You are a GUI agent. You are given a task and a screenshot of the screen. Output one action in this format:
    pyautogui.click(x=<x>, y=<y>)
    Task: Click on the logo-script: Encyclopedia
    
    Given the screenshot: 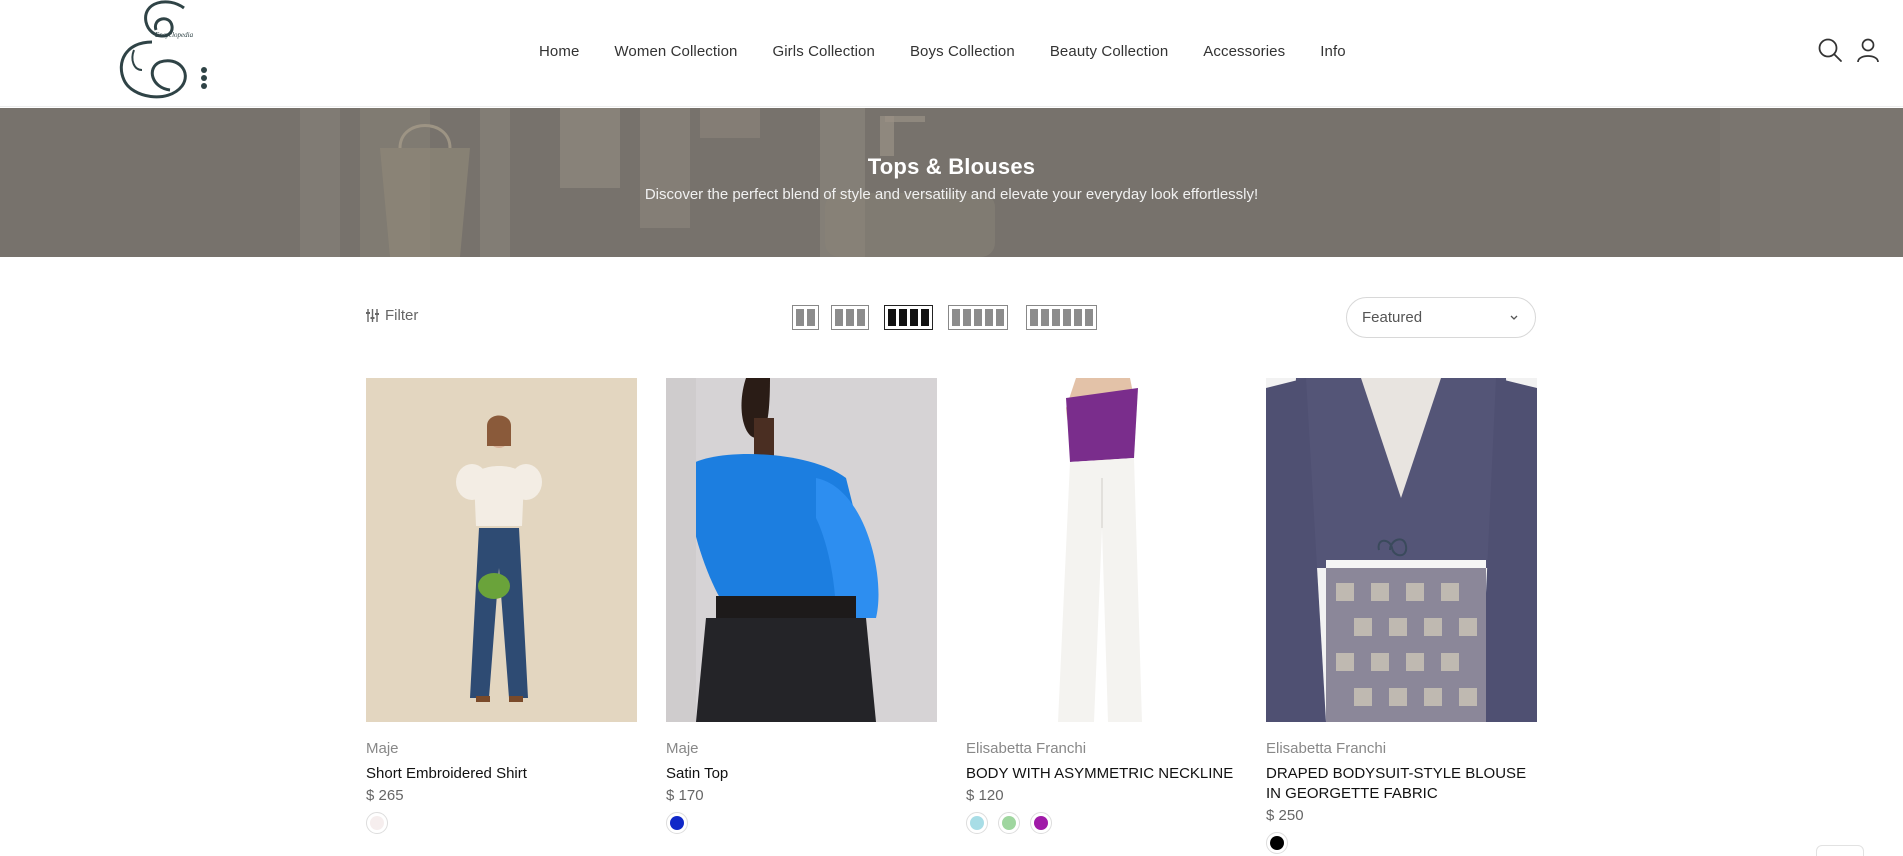 What is the action you would take?
    pyautogui.click(x=174, y=35)
    